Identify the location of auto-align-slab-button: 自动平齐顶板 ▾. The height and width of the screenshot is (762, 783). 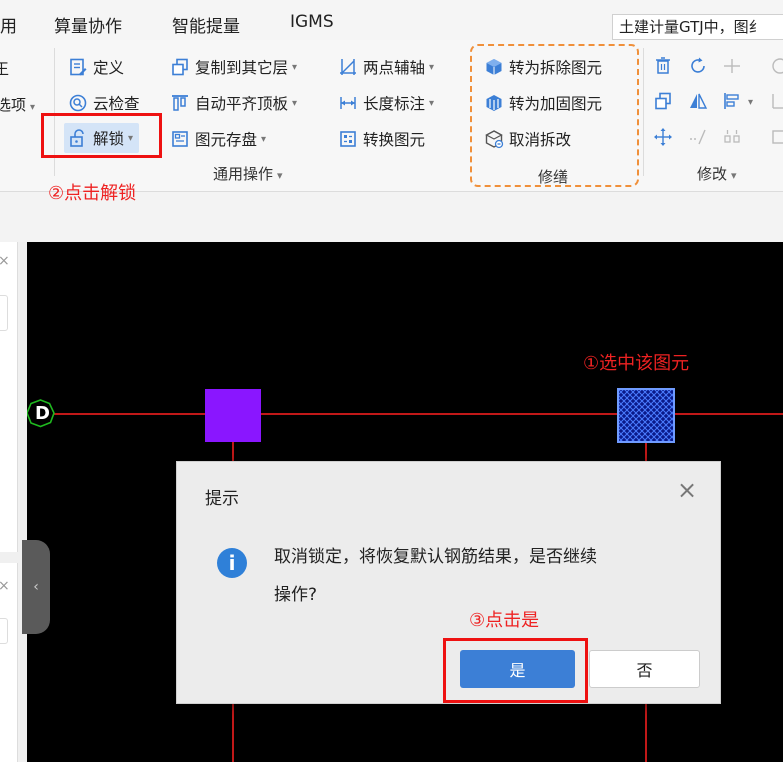
(233, 103).